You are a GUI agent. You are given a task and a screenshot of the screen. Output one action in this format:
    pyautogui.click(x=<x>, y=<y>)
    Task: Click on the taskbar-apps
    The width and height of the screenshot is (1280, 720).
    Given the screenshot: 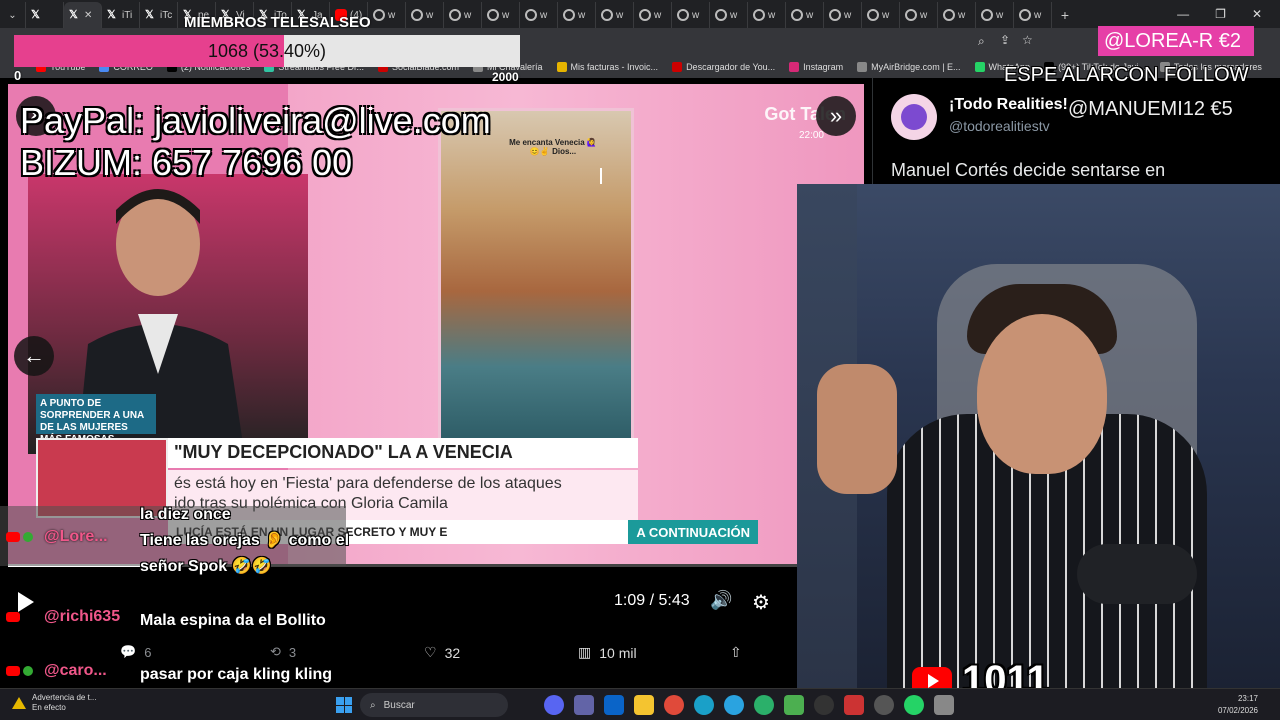 What is the action you would take?
    pyautogui.click(x=749, y=705)
    